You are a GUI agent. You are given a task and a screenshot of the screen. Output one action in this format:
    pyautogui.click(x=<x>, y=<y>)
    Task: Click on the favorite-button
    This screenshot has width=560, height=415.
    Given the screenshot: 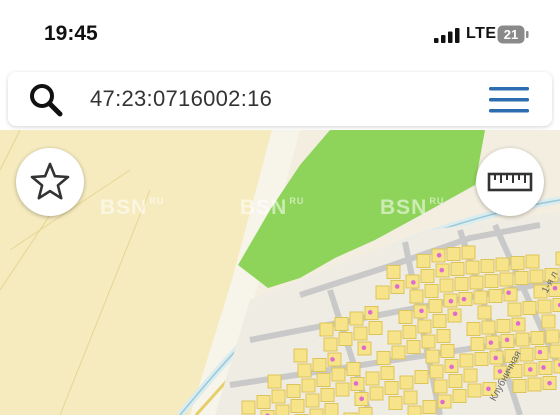 What is the action you would take?
    pyautogui.click(x=50, y=182)
    